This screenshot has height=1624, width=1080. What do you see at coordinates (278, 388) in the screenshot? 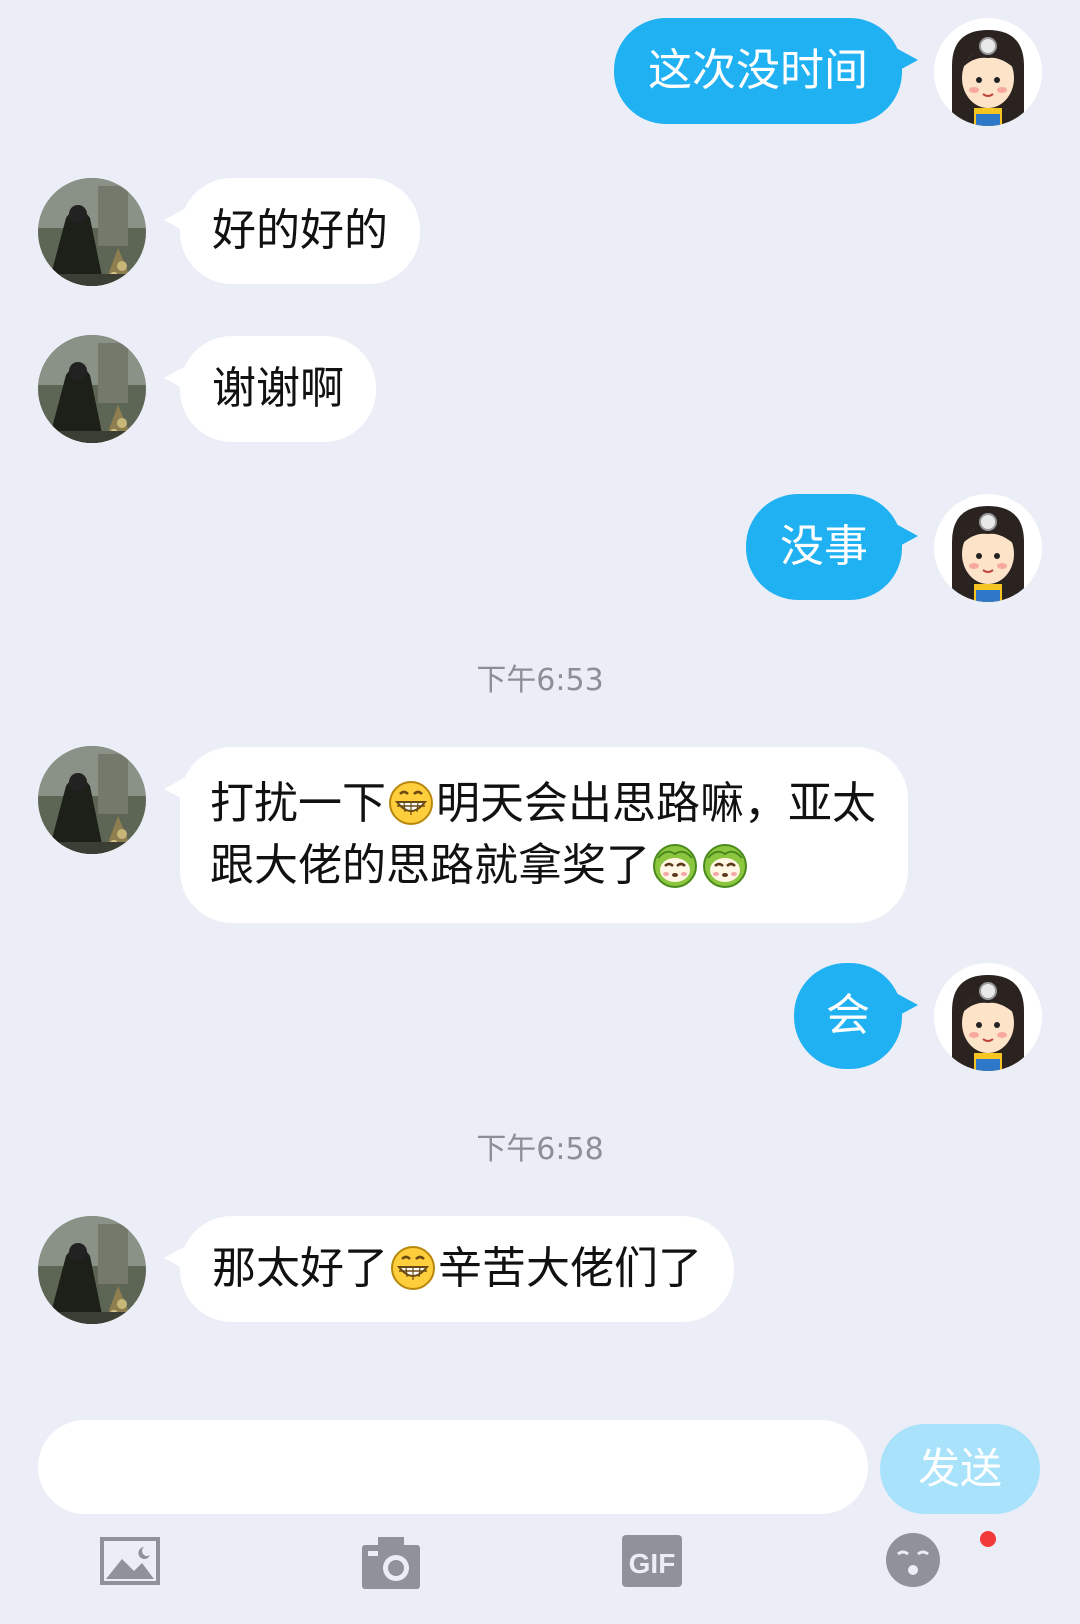
I see `message-text: 谢谢啊` at bounding box center [278, 388].